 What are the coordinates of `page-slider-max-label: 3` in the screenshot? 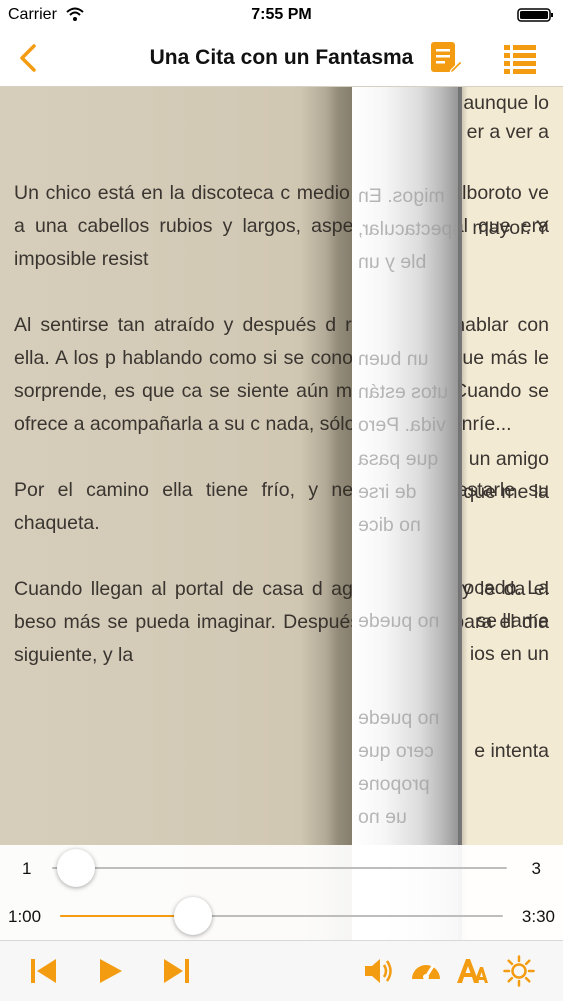 It's located at (536, 868).